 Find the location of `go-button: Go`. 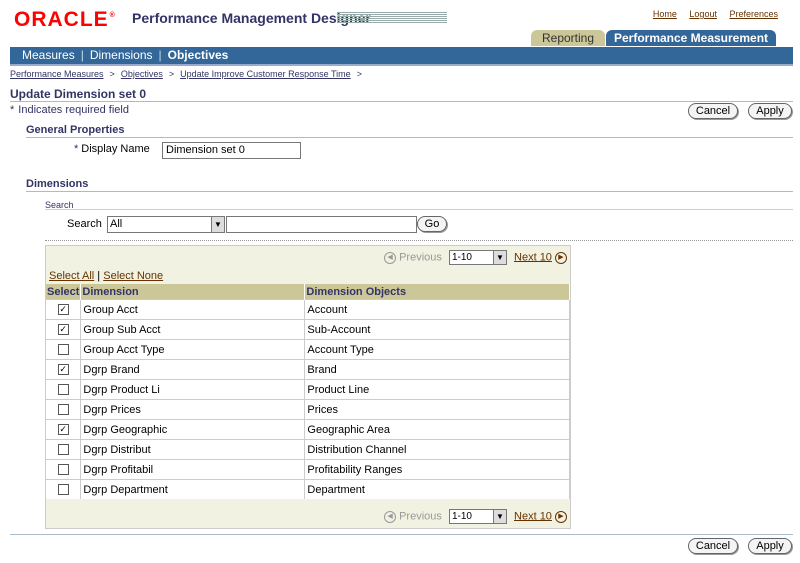

go-button: Go is located at coordinates (432, 224).